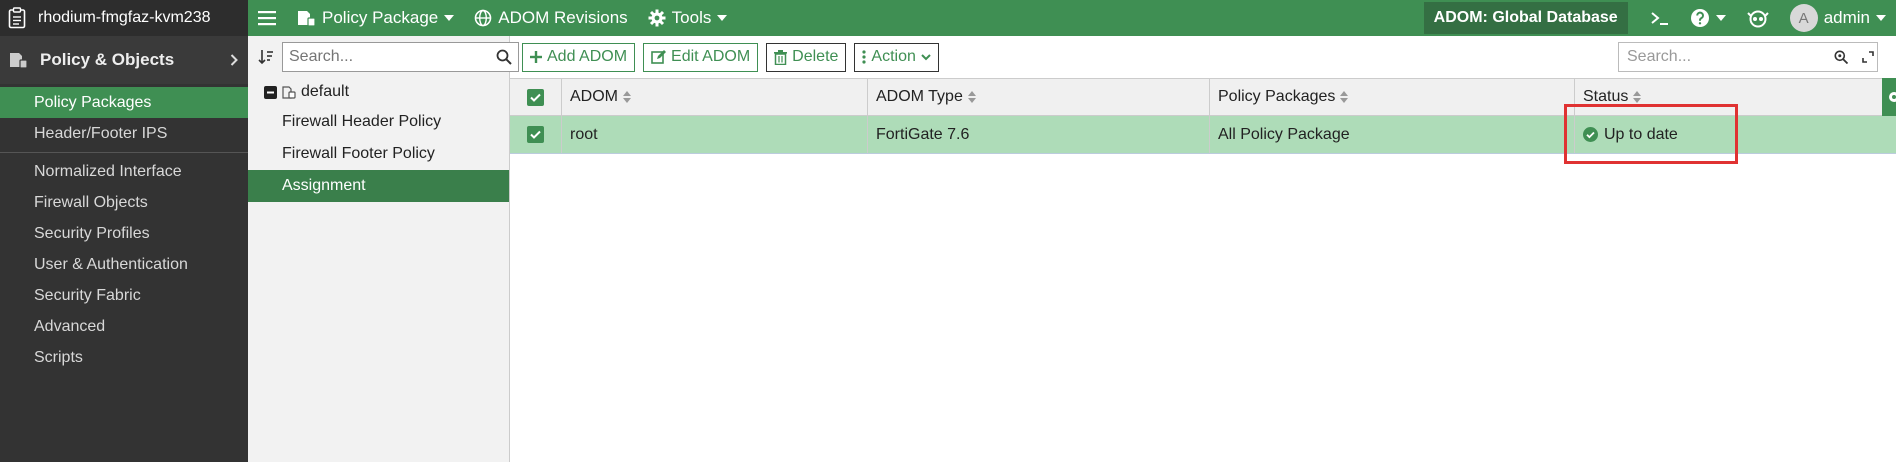  What do you see at coordinates (781, 57) in the screenshot?
I see `trash-icon` at bounding box center [781, 57].